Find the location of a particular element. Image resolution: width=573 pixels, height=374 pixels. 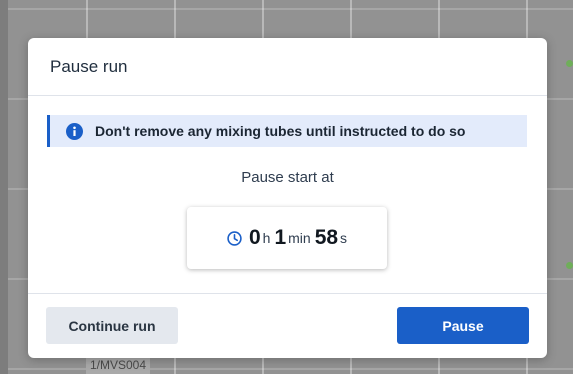

timer-seconds-unit: s is located at coordinates (344, 238).